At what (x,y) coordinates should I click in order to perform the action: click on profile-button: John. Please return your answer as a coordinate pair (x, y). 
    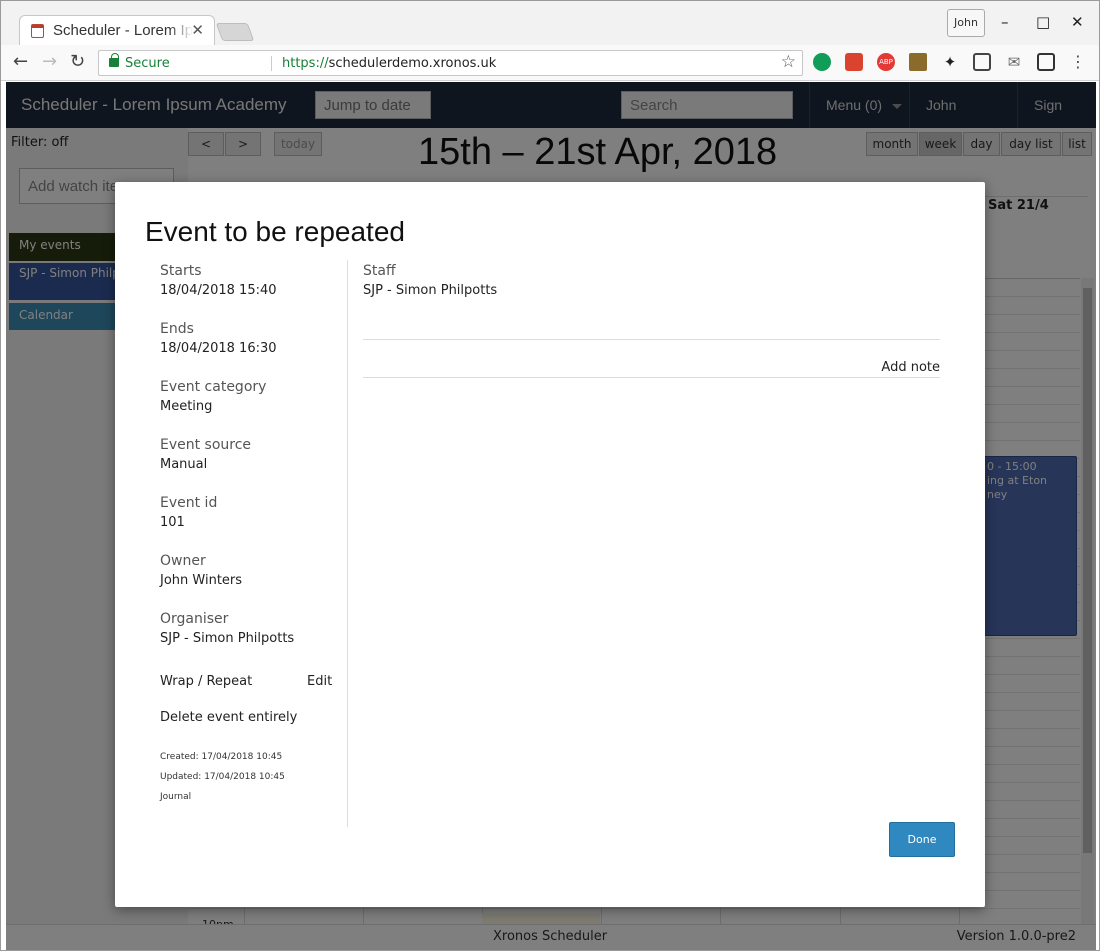
    Looking at the image, I should click on (966, 23).